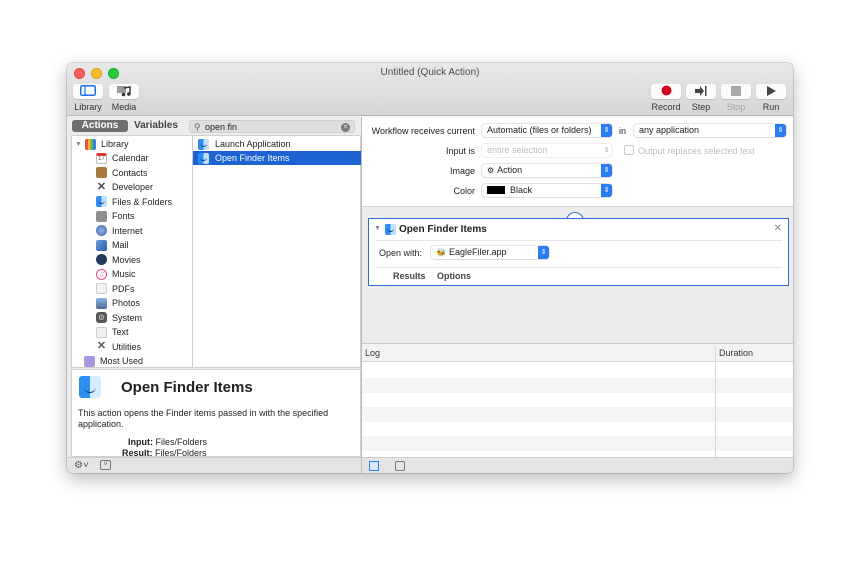 The height and width of the screenshot is (561, 860). Describe the element at coordinates (101, 288) in the screenshot. I see `pdf-icon` at that location.